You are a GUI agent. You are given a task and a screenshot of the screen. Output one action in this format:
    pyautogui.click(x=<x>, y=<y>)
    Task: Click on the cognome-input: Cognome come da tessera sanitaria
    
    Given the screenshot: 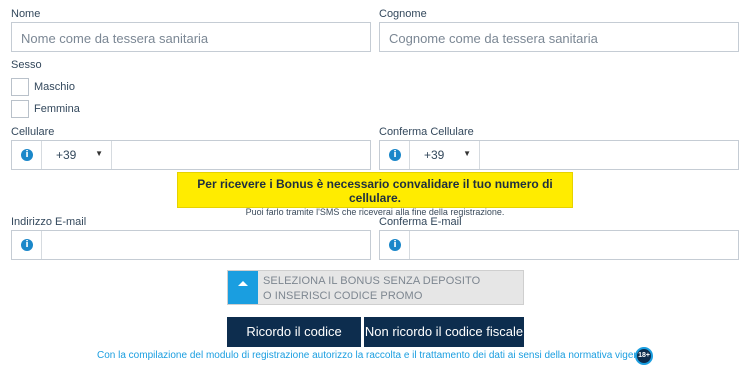 What is the action you would take?
    pyautogui.click(x=559, y=37)
    